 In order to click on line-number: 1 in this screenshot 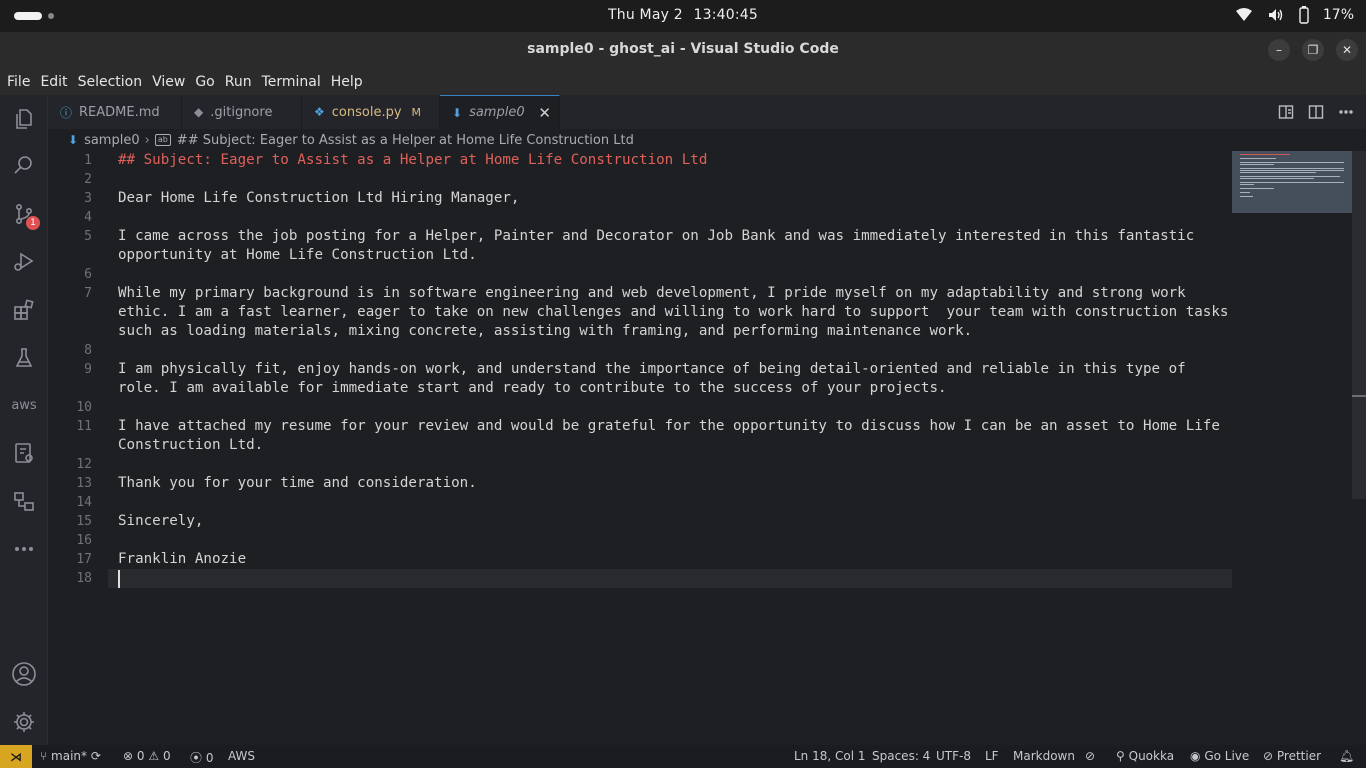, I will do `click(88, 160)`.